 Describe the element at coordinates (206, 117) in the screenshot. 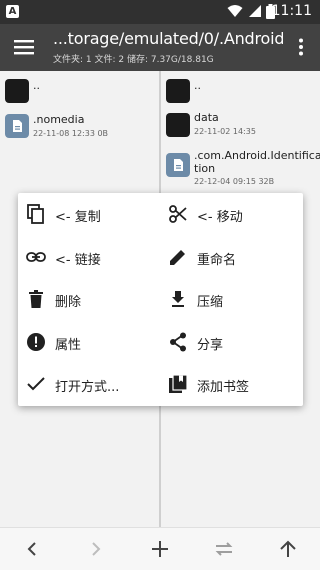

I see `file-name: data` at that location.